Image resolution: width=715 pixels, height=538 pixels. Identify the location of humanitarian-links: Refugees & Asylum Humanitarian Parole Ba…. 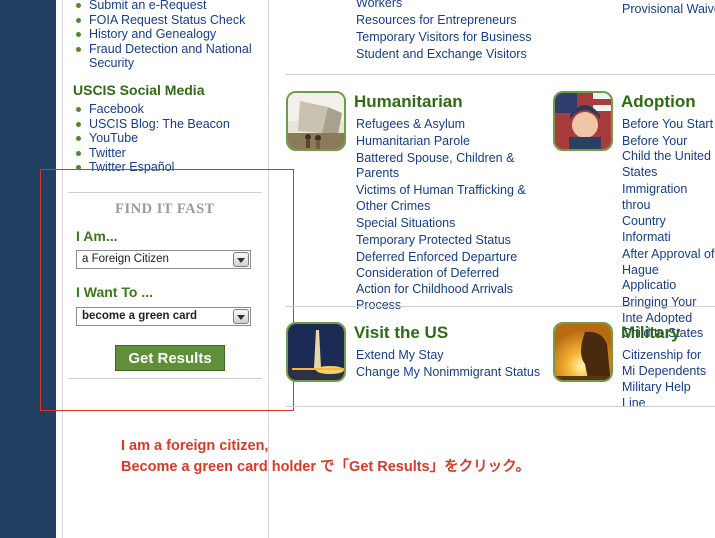
(446, 216).